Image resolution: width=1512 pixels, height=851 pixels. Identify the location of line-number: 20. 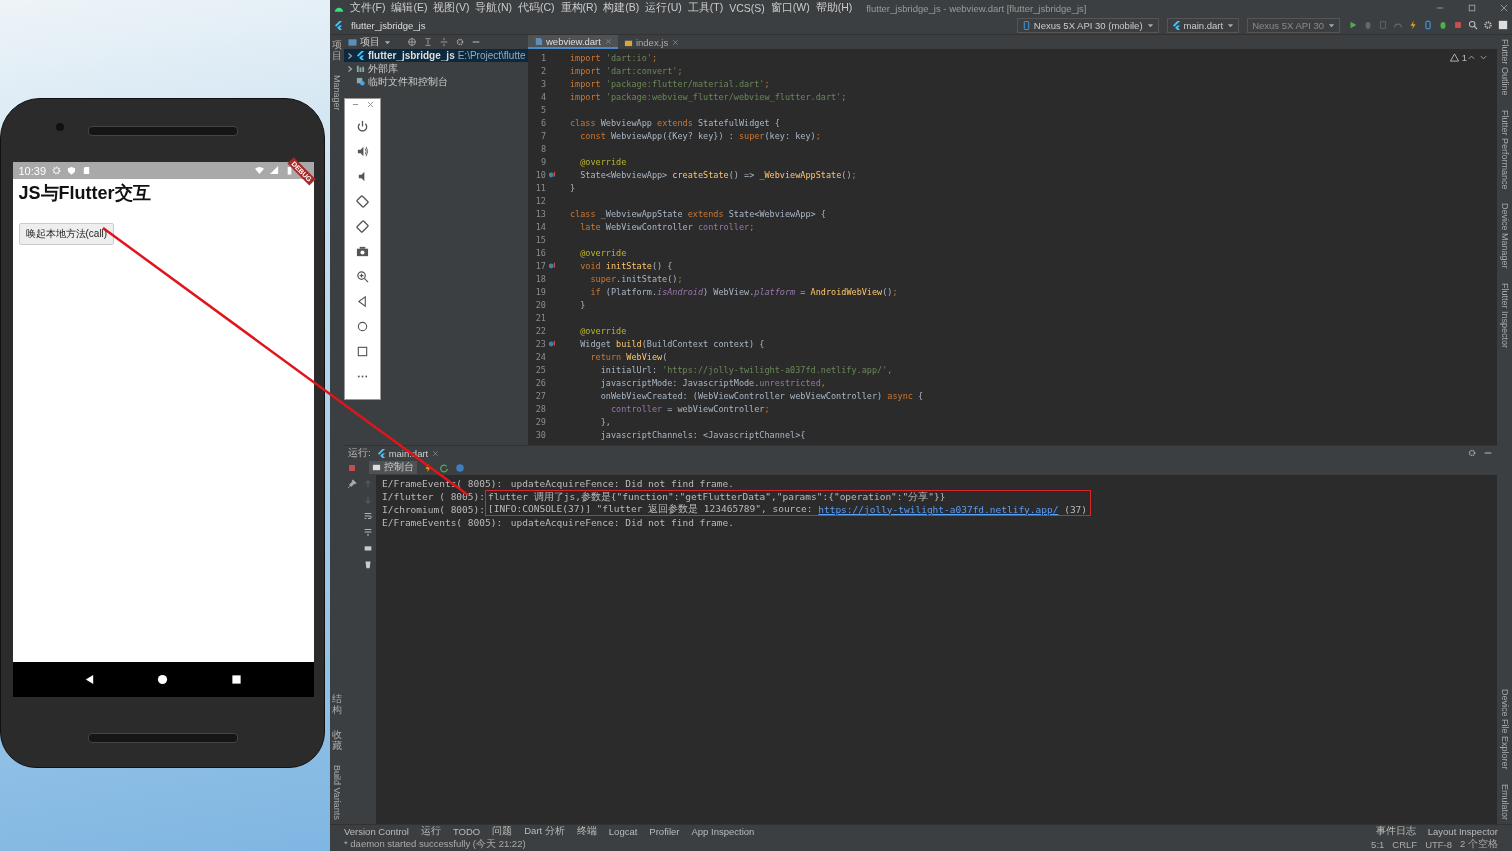
(540, 304).